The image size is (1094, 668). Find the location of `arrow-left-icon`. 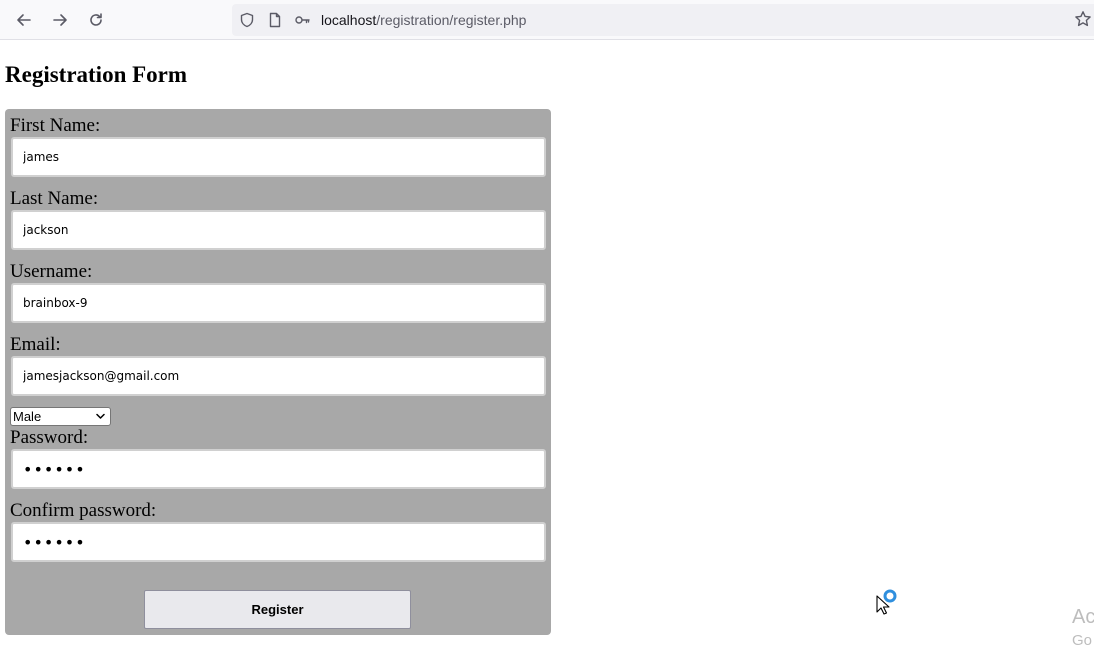

arrow-left-icon is located at coordinates (24, 20).